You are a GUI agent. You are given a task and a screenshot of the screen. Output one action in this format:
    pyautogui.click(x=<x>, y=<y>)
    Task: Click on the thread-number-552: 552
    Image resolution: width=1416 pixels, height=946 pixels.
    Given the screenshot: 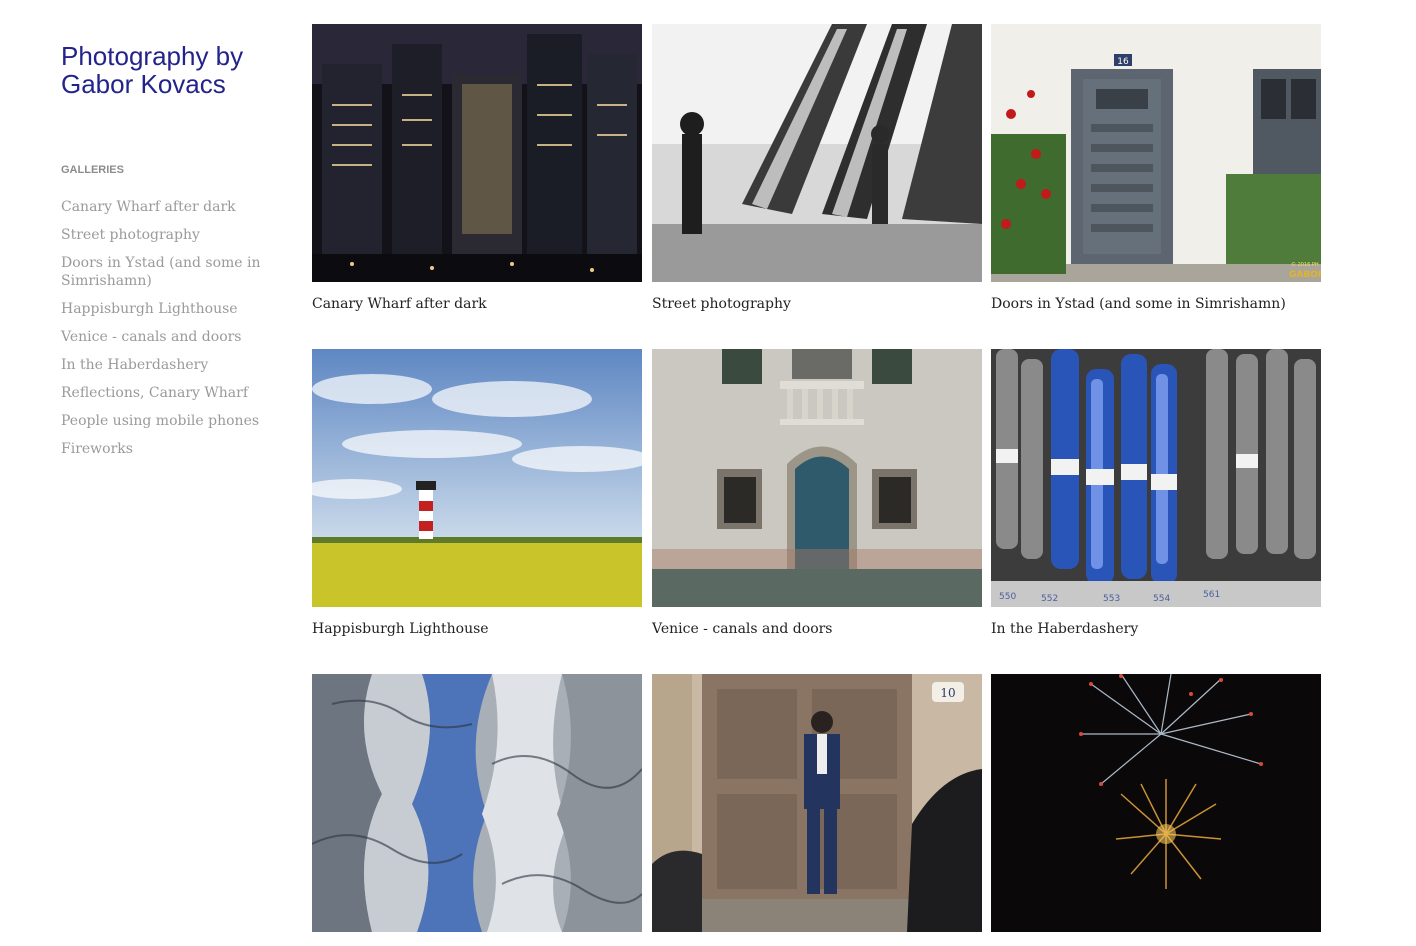 What is the action you would take?
    pyautogui.click(x=1049, y=599)
    